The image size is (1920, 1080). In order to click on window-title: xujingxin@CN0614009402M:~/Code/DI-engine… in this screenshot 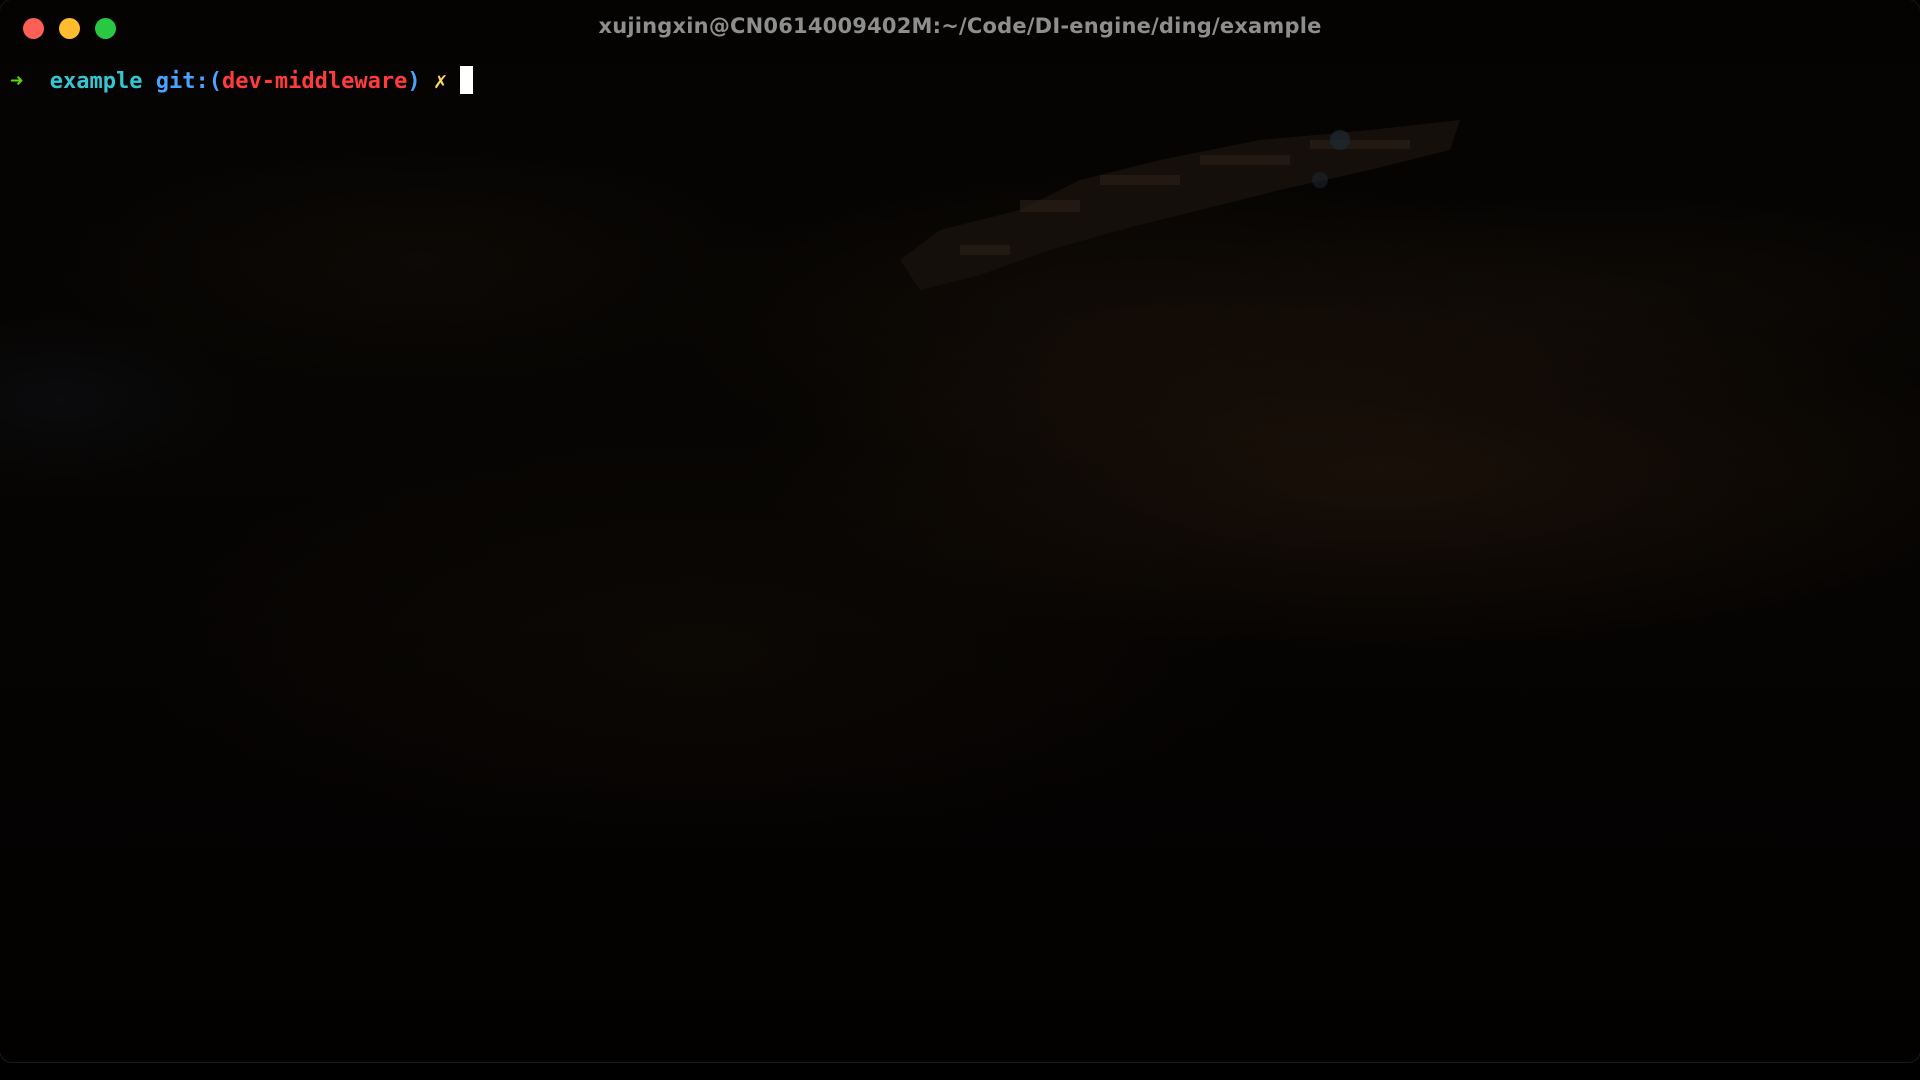, I will do `click(960, 26)`.